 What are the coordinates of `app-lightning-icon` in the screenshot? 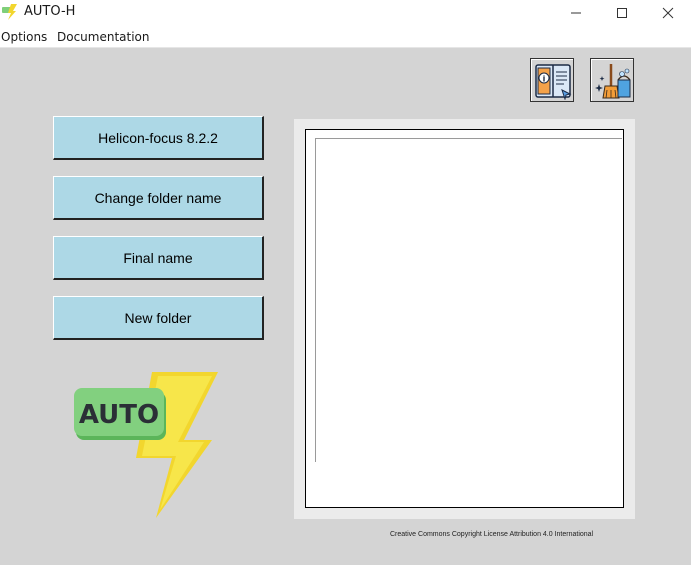 It's located at (9, 12).